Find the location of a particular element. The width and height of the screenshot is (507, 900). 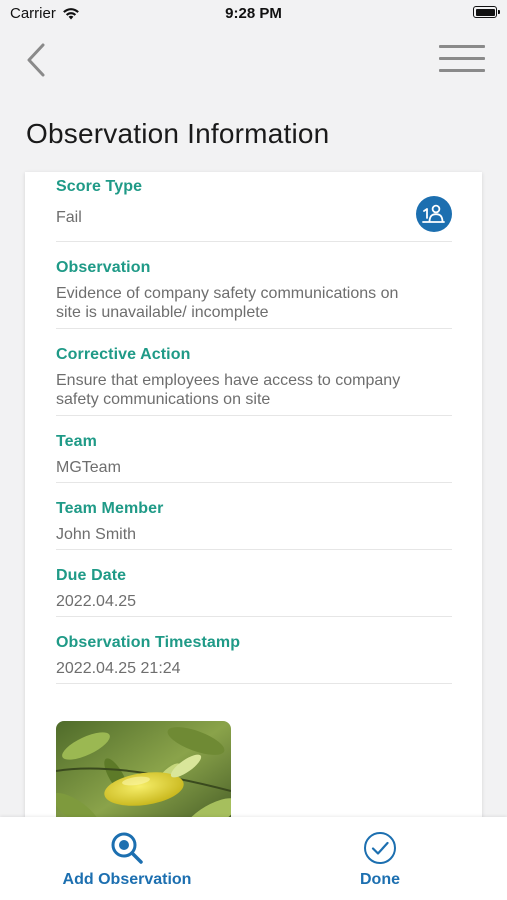

team-member-value: John Smith is located at coordinates (96, 534).